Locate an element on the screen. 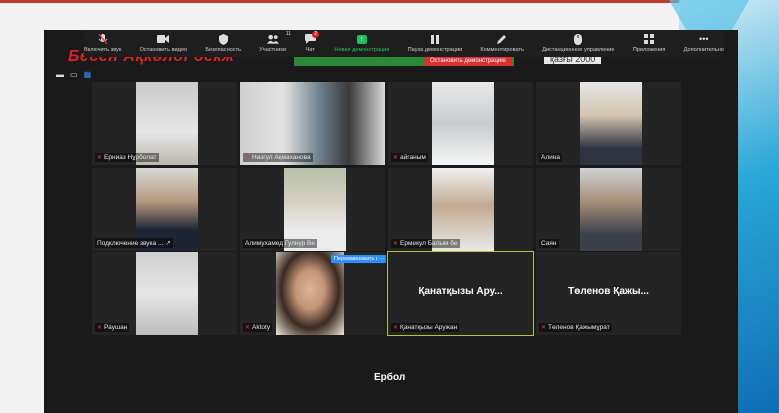  participant-tile: ✕ Раушан is located at coordinates (164, 293).